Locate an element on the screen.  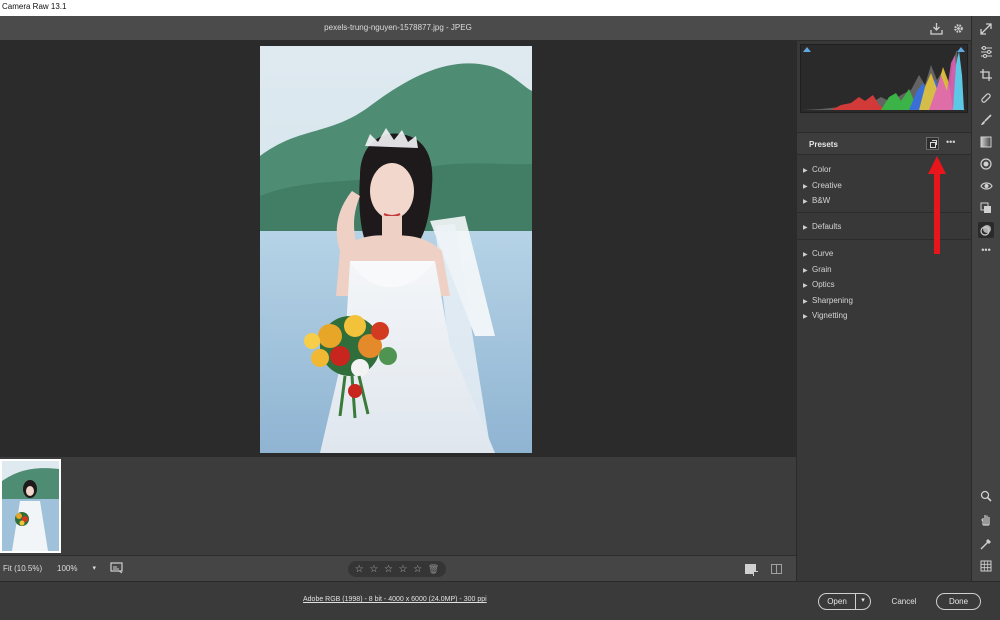
settings-gear-icon is located at coordinates (958, 28).